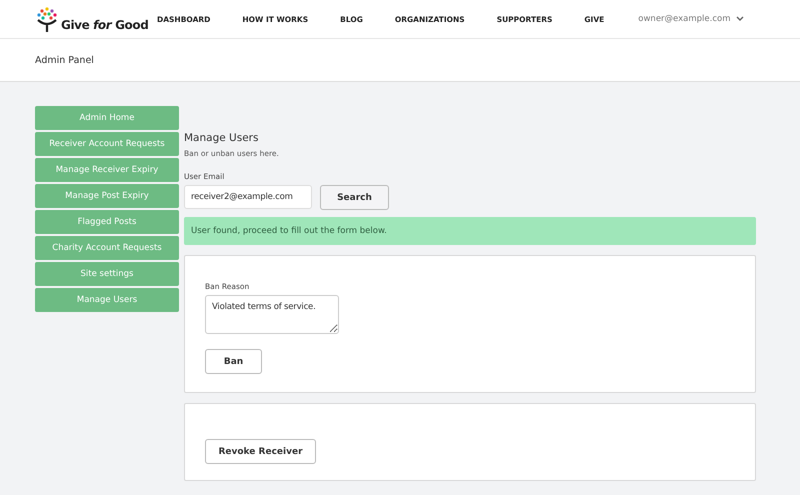 The width and height of the screenshot is (800, 495). What do you see at coordinates (691, 19) in the screenshot?
I see `account-menu: owner@example.com` at bounding box center [691, 19].